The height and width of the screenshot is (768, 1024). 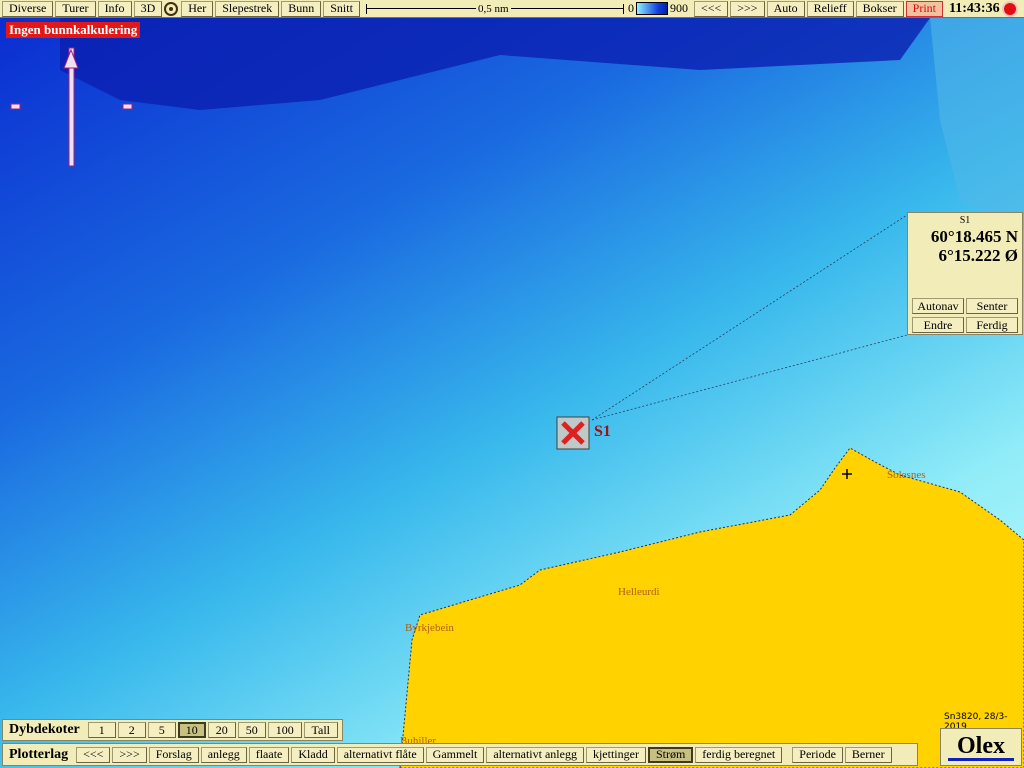 I want to click on layer-kladd-button: Kladd, so click(x=313, y=754).